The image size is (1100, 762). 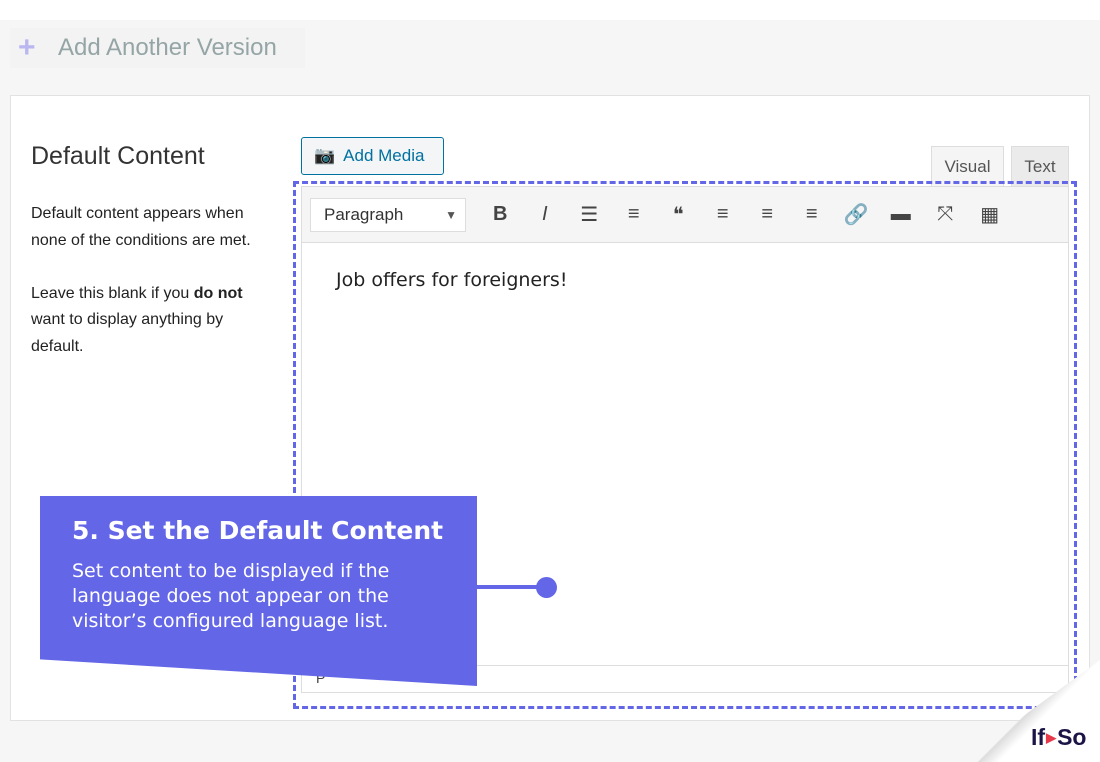 I want to click on plus-icon: +, so click(x=27, y=47).